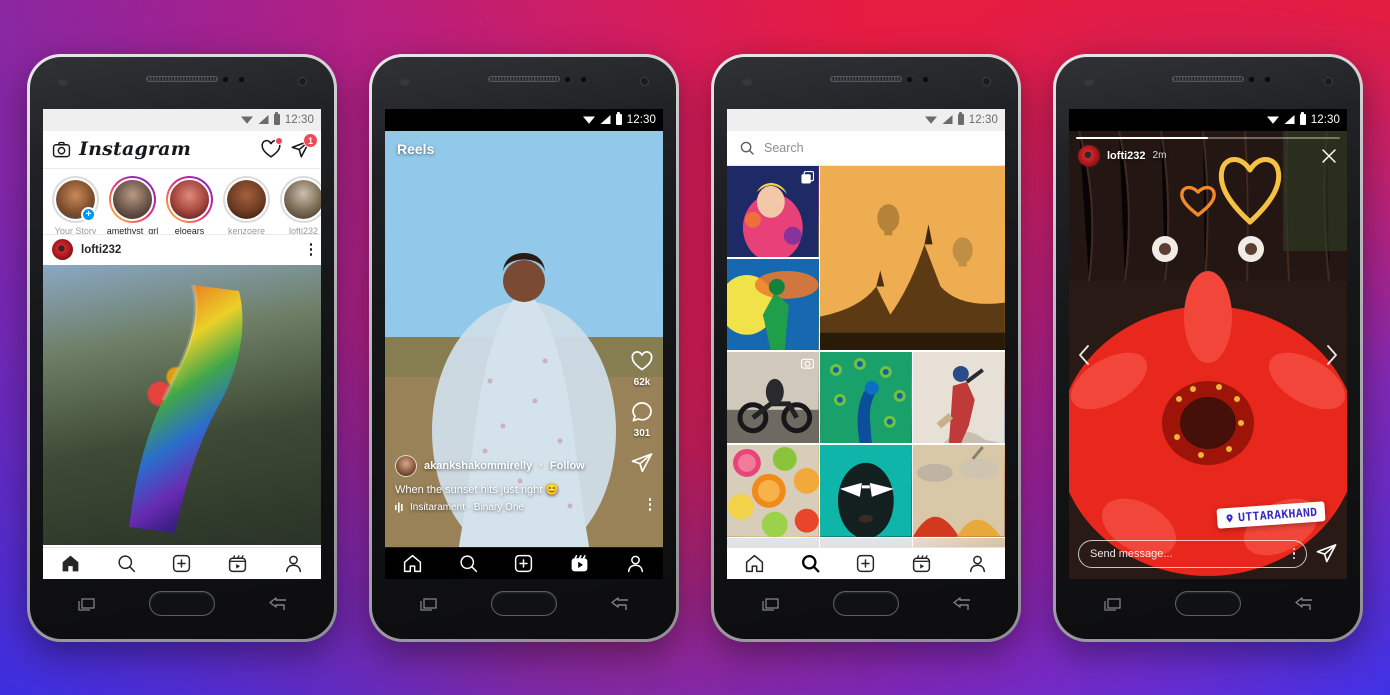 The height and width of the screenshot is (695, 1390). I want to click on post-username: lofti232, so click(101, 250).